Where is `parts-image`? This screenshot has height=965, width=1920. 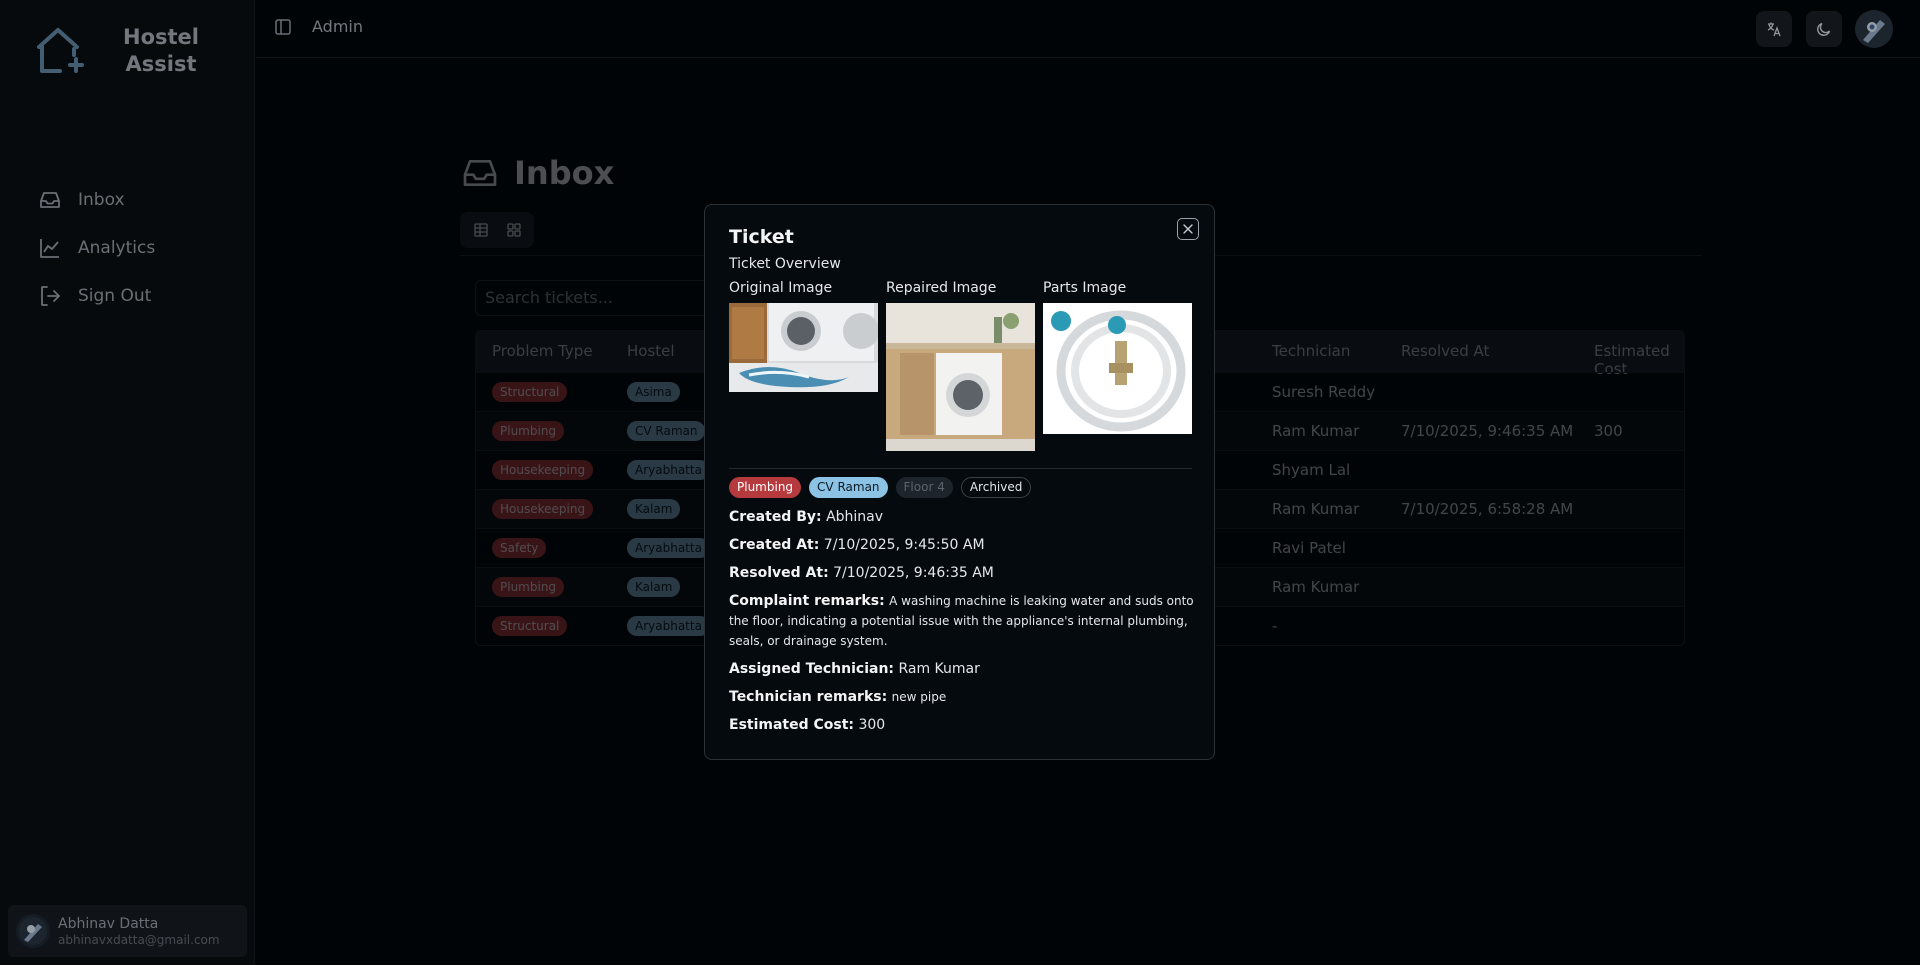
parts-image is located at coordinates (1117, 370).